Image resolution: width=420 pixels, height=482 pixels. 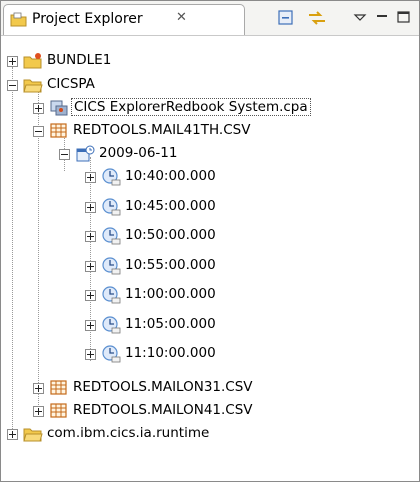 I want to click on tree-item-mailon41: REDTOOLS.MAILON41.CSV, so click(x=181, y=412).